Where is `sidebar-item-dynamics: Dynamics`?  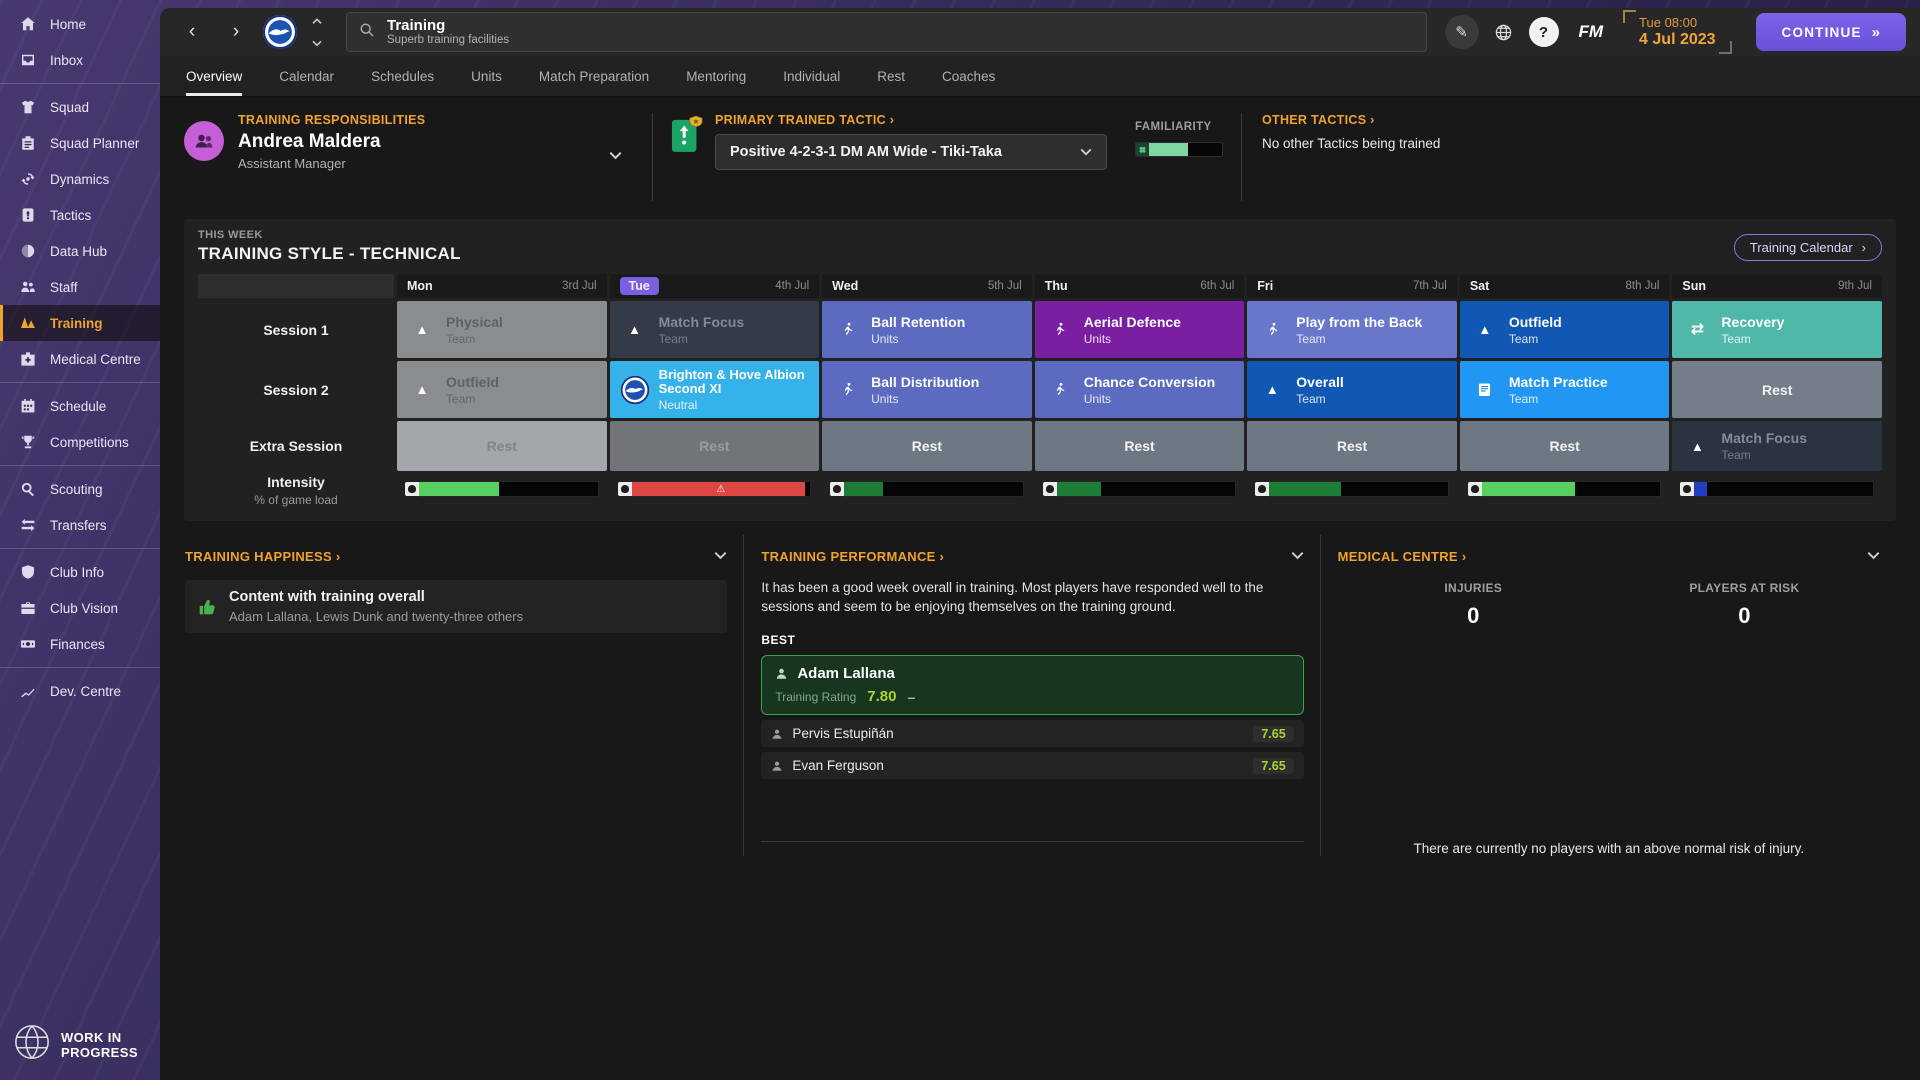 sidebar-item-dynamics: Dynamics is located at coordinates (80, 179).